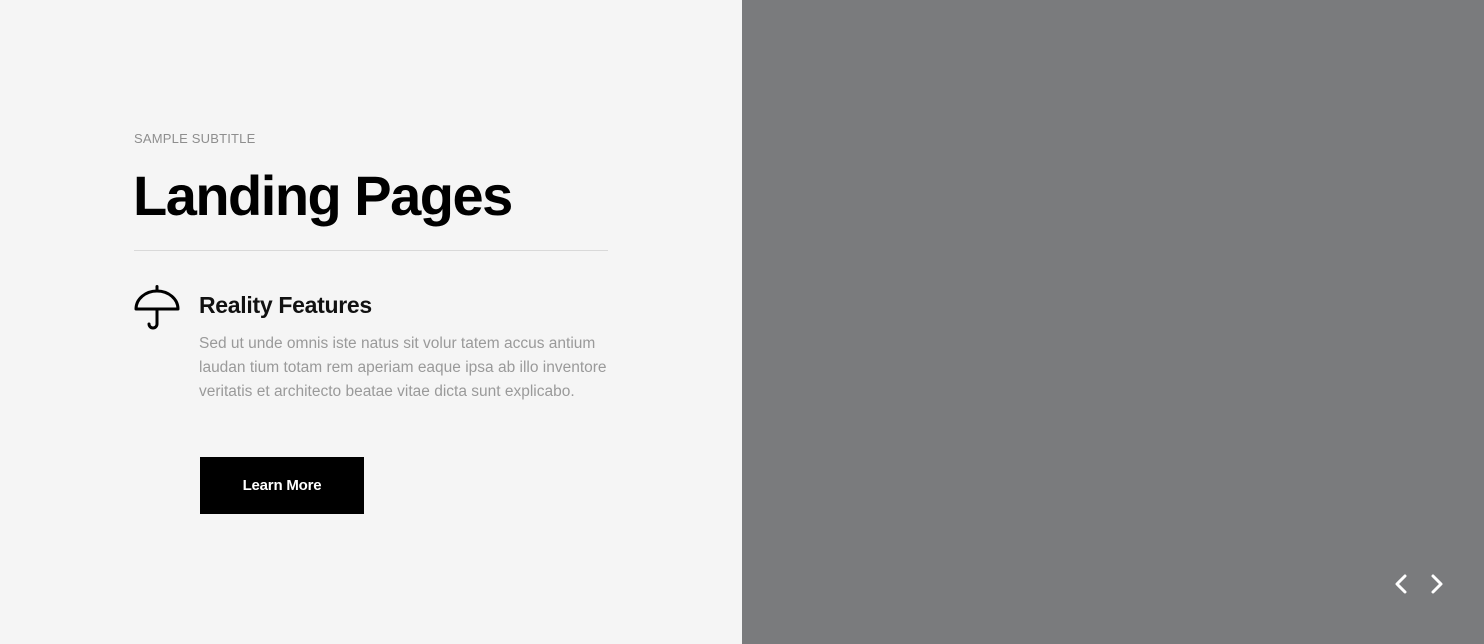 This screenshot has height=644, width=1484. Describe the element at coordinates (1436, 584) in the screenshot. I see `chevron-right-icon` at that location.